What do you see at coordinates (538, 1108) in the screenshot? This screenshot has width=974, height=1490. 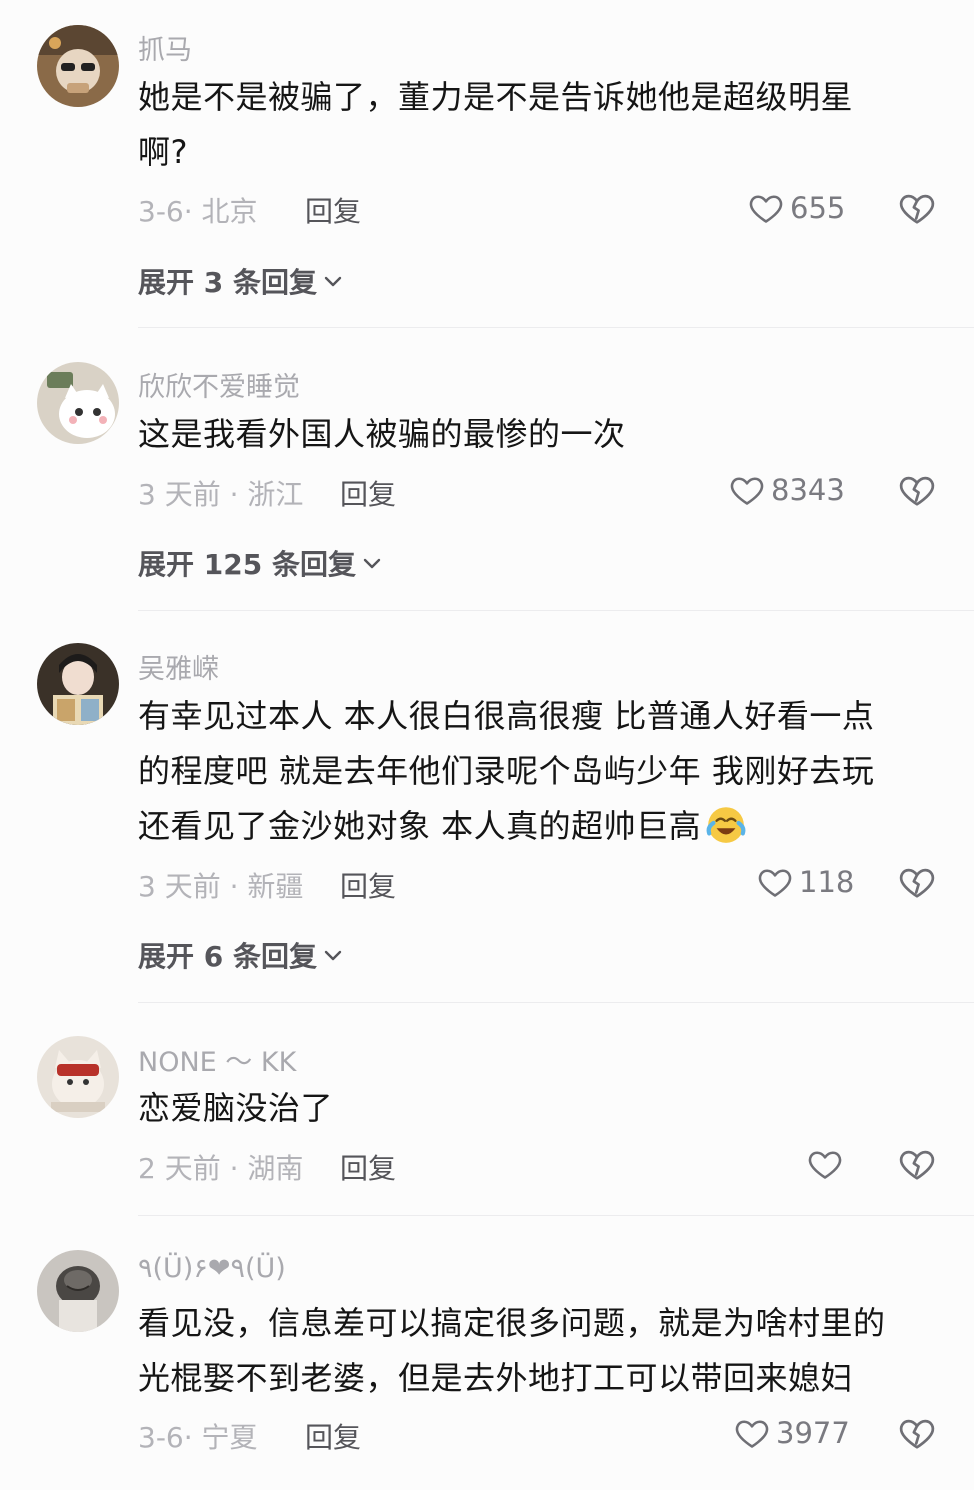 I see `comment-text: 恋爱脑没治了` at bounding box center [538, 1108].